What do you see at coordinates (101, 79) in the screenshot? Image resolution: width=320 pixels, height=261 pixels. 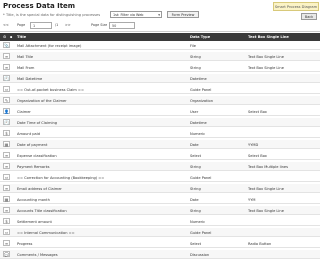 I see `row-title: Mail Datetime` at bounding box center [101, 79].